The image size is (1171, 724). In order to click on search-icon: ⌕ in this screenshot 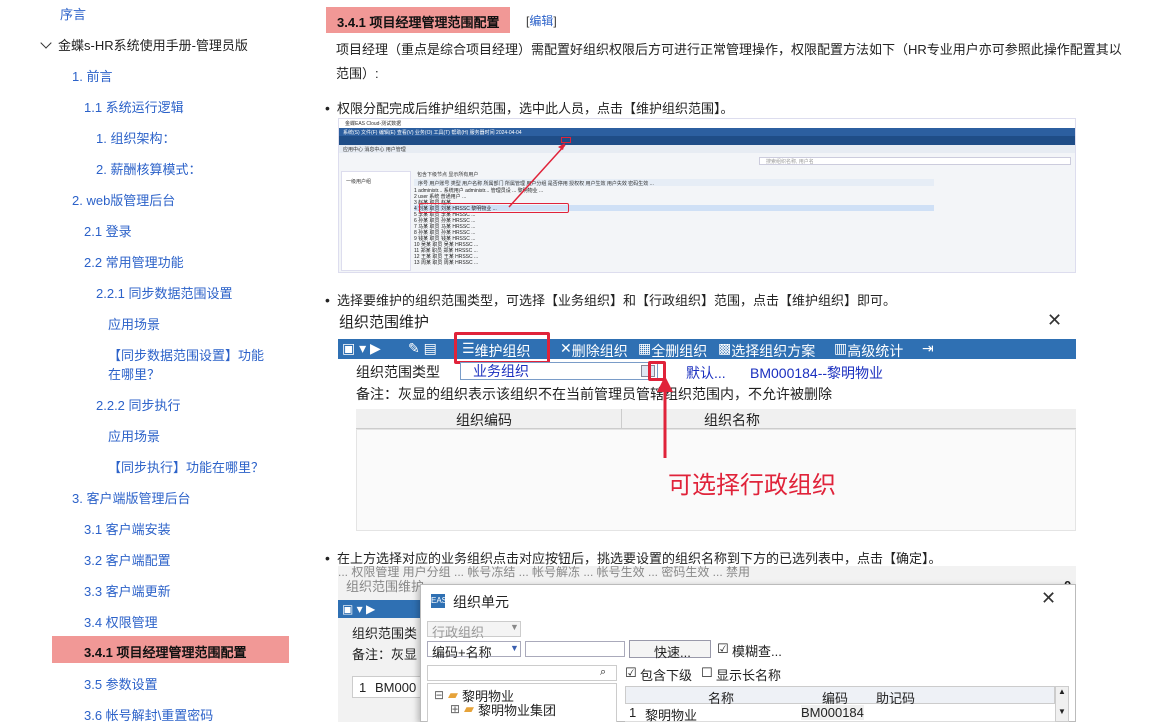, I will do `click(603, 672)`.